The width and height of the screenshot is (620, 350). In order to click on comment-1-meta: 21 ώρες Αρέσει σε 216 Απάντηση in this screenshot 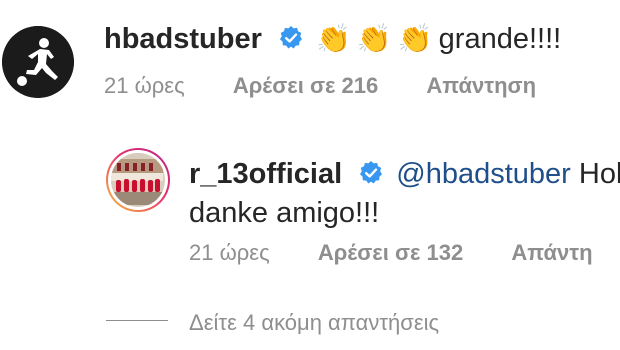, I will do `click(320, 86)`.